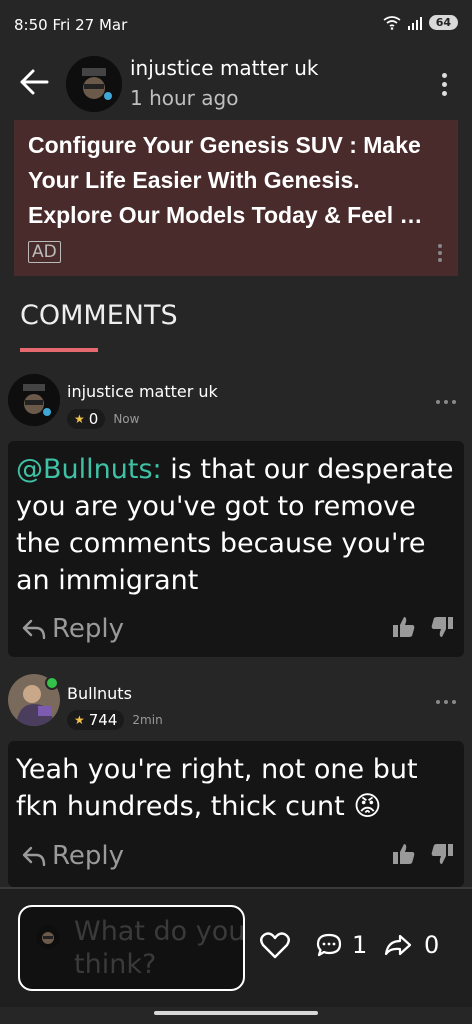 Image resolution: width=472 pixels, height=1024 pixels. Describe the element at coordinates (93, 419) in the screenshot. I see `reputation-value: 0` at that location.